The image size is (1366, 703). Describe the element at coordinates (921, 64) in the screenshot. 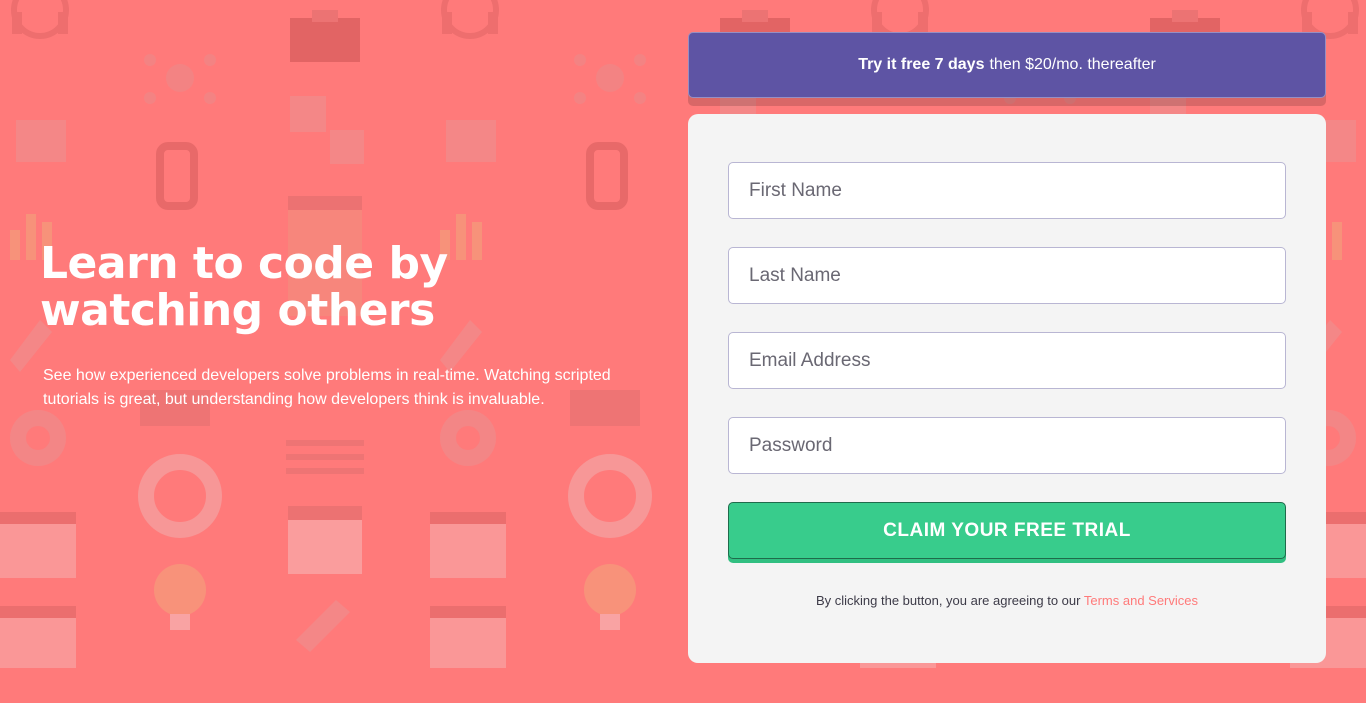

I see `offer-banner-bold: Try it free 7 days` at that location.